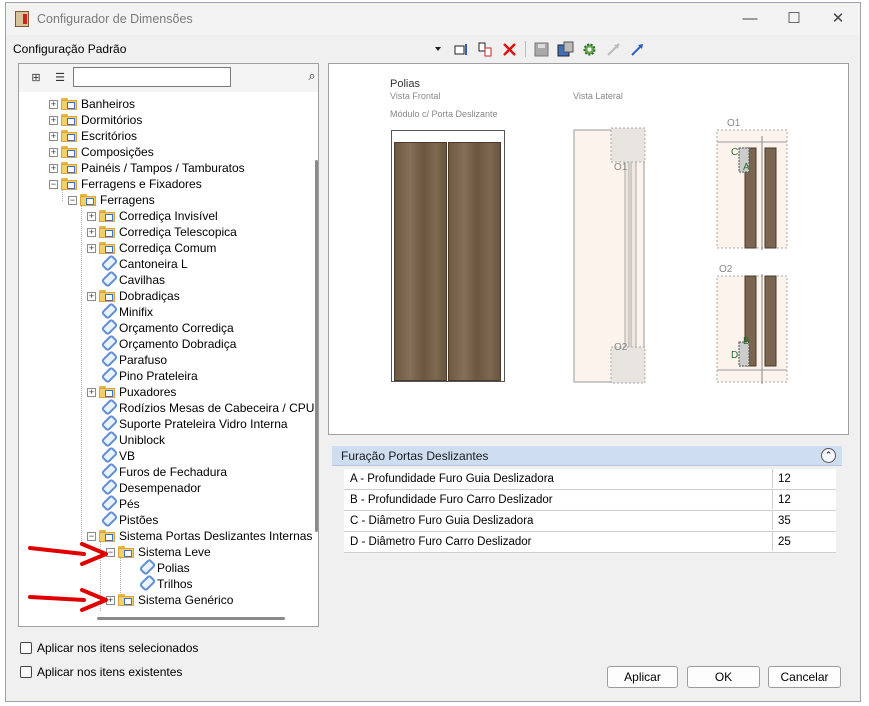 The image size is (869, 706). Describe the element at coordinates (147, 168) in the screenshot. I see `tree-item: + Painéis / Tampos / Tamburatos` at that location.